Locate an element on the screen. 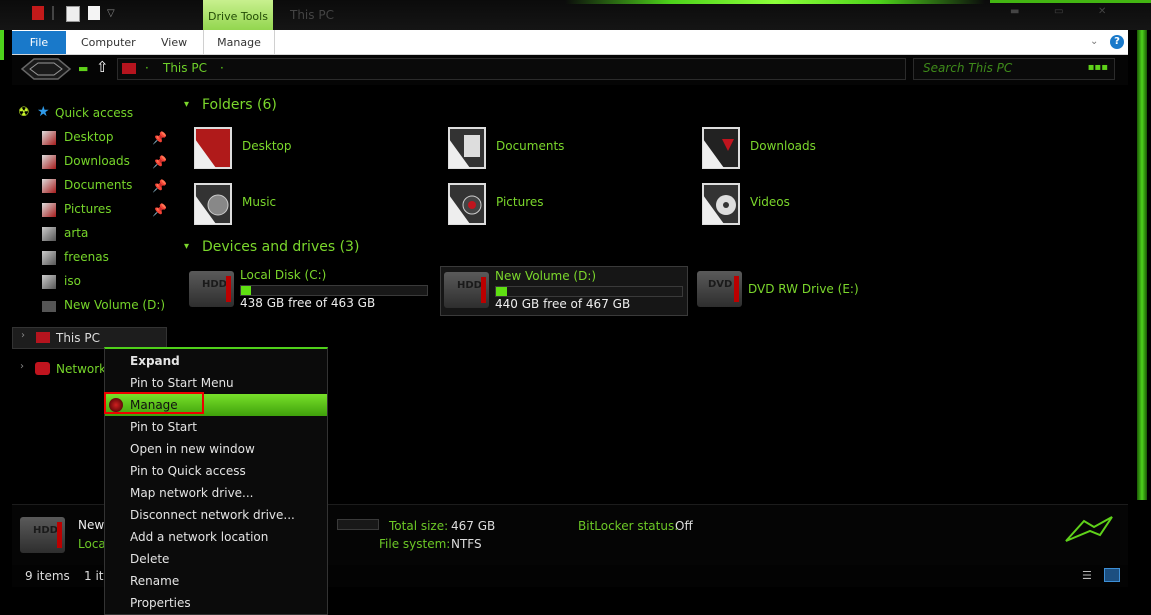  frame-left-edge is located at coordinates (2, 45).